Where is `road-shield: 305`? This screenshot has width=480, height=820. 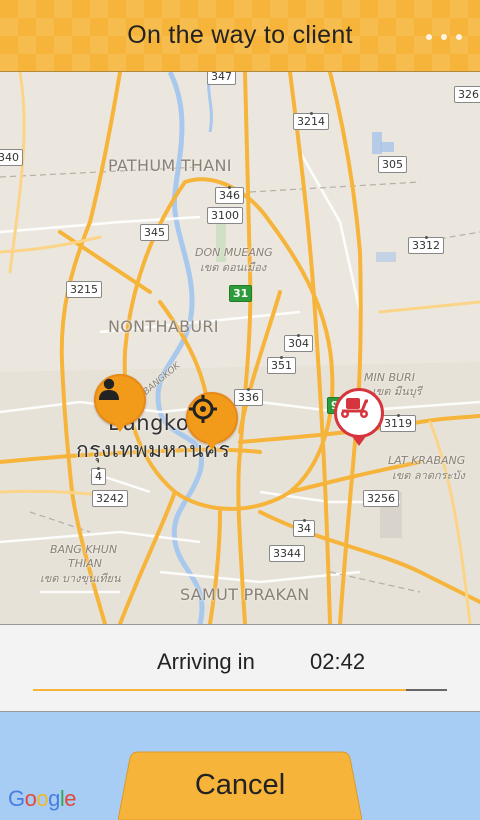
road-shield: 305 is located at coordinates (392, 164).